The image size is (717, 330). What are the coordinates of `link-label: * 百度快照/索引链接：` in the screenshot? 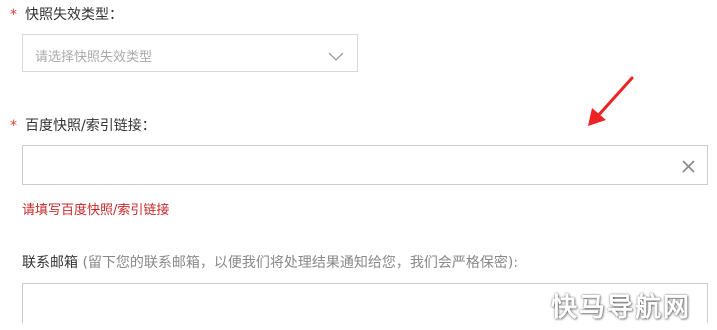 It's located at (83, 126).